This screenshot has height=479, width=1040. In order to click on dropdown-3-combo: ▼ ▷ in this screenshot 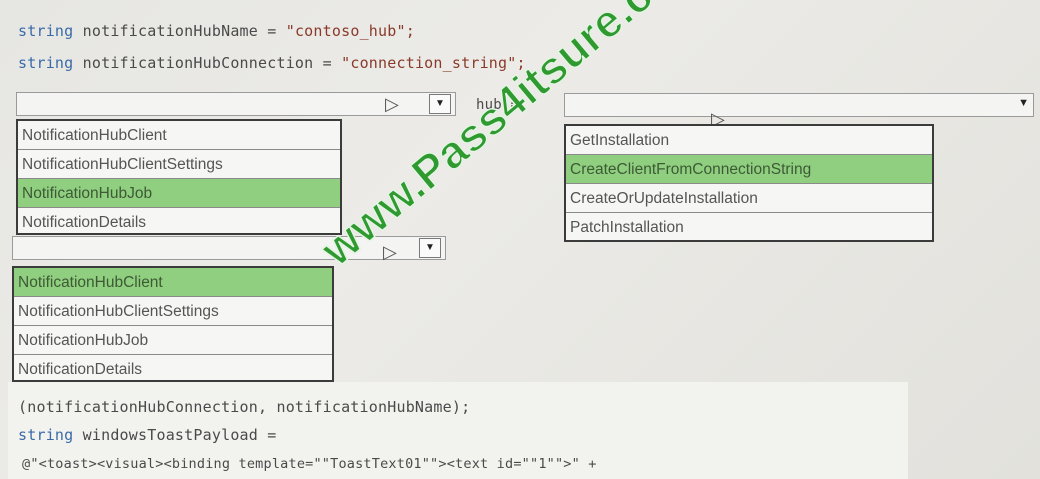, I will do `click(799, 110)`.